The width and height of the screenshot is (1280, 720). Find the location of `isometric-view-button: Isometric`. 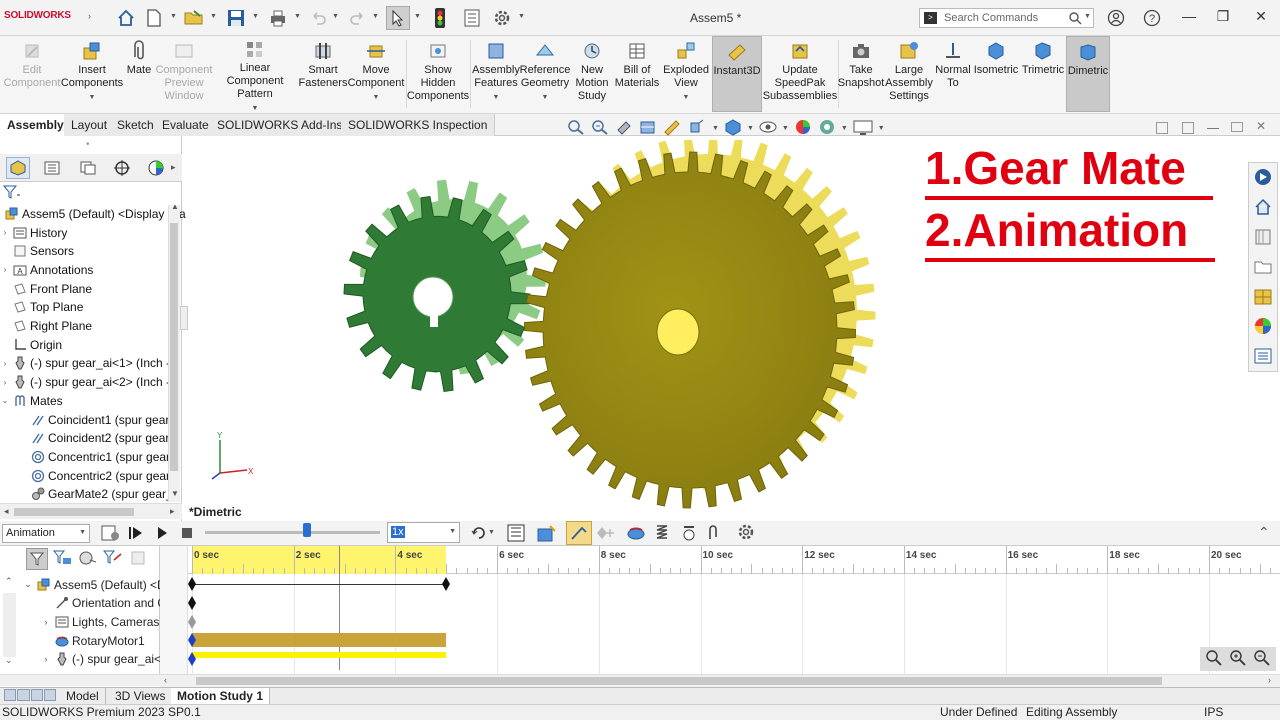

isometric-view-button: Isometric is located at coordinates (996, 74).